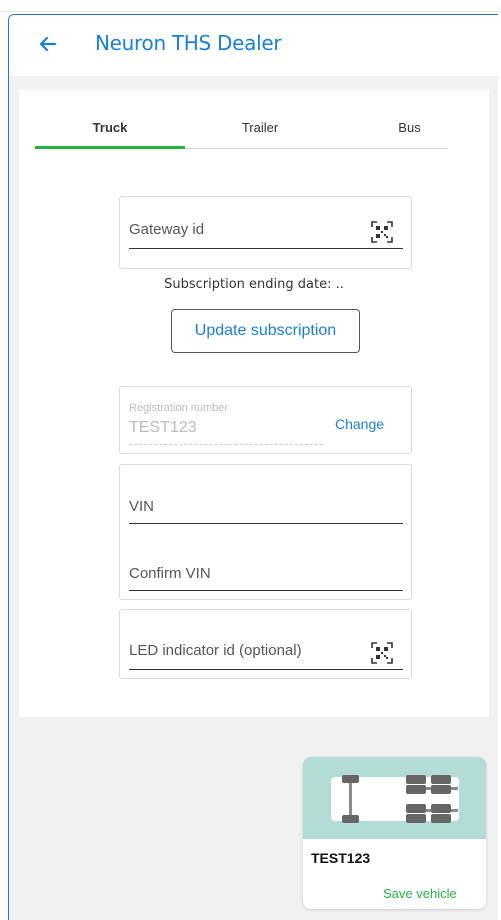 The height and width of the screenshot is (920, 501). I want to click on tab-truck: Truck, so click(110, 131).